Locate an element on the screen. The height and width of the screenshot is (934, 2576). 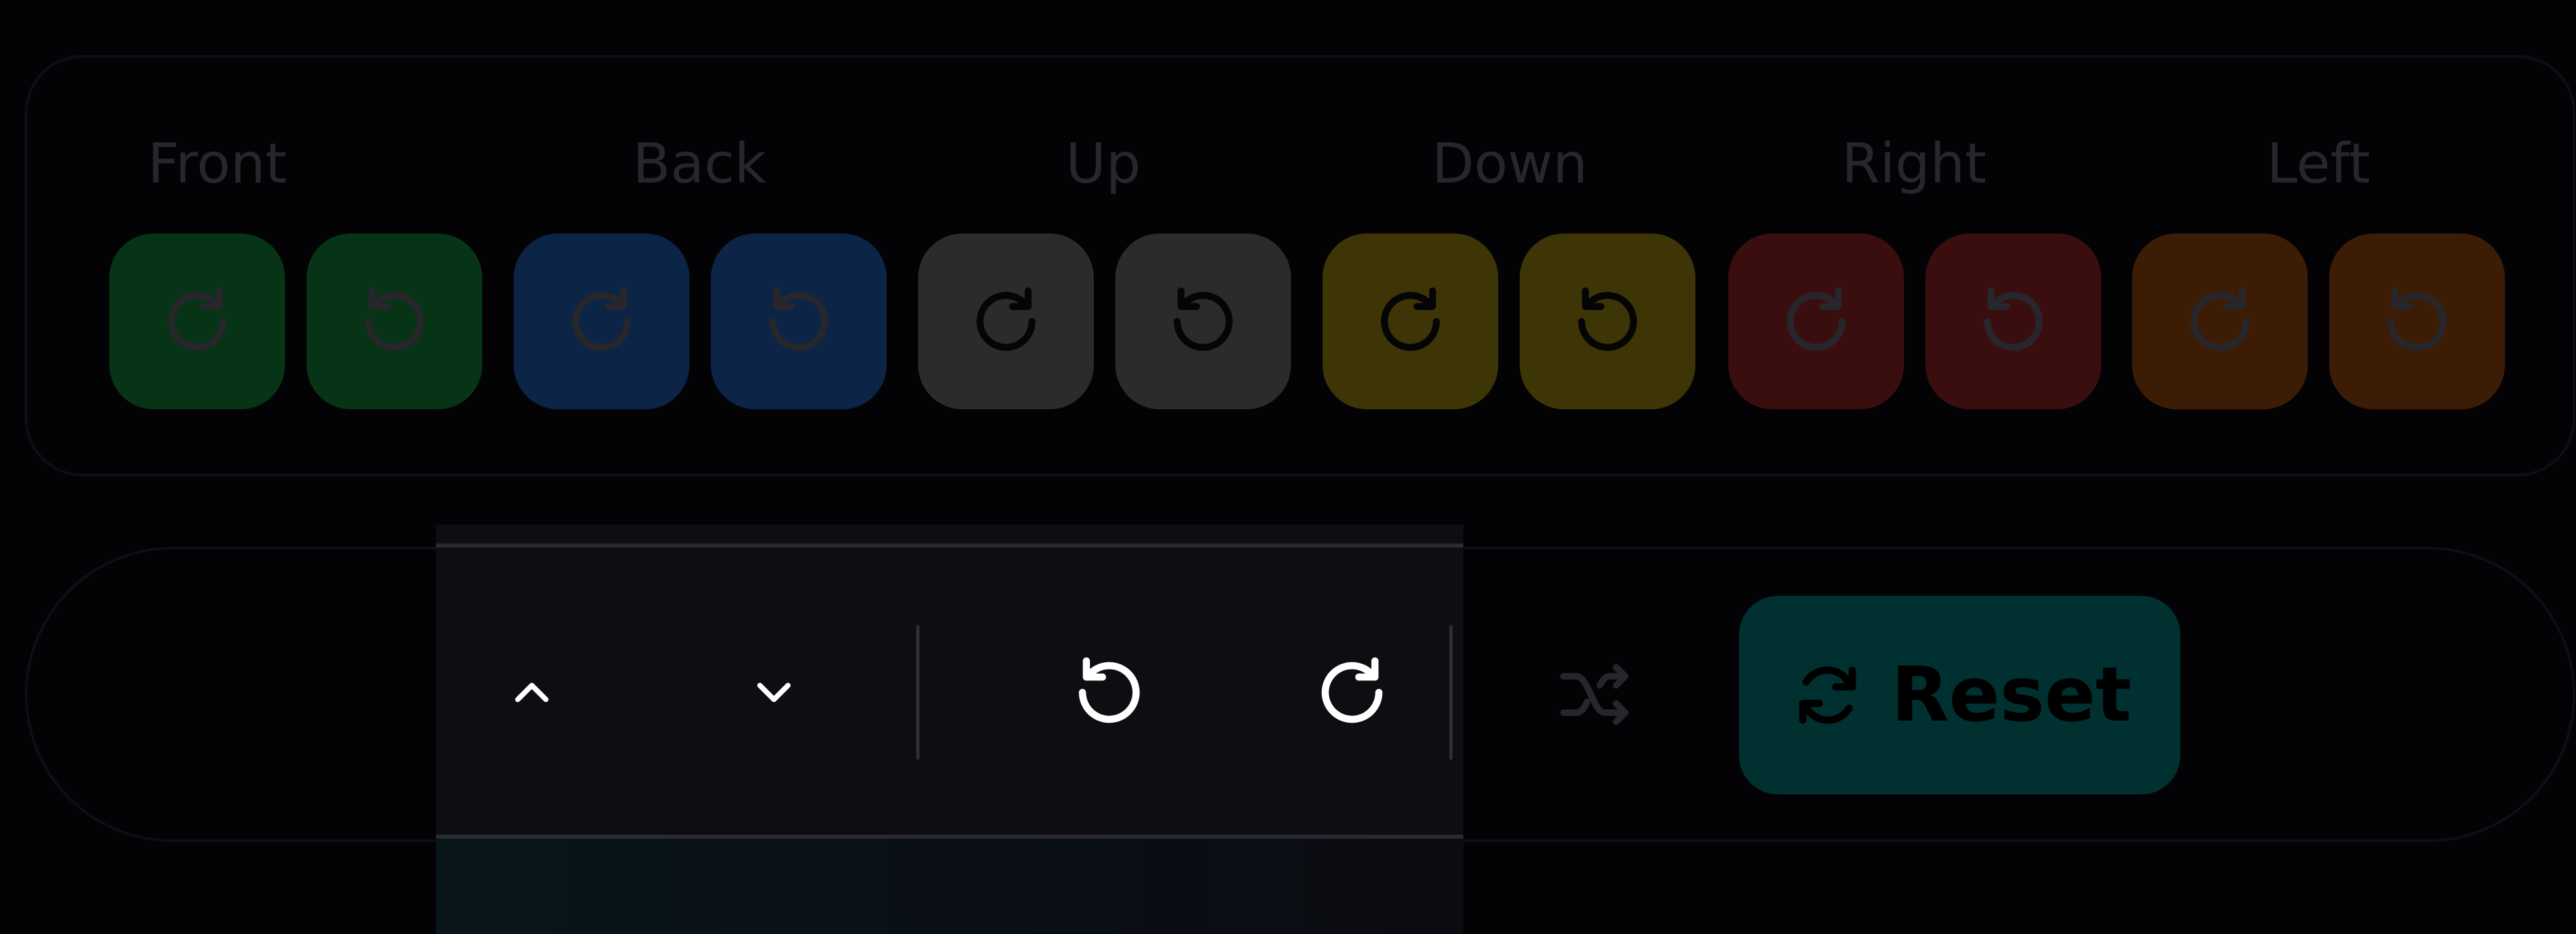
front-clockwise-button is located at coordinates (197, 321).